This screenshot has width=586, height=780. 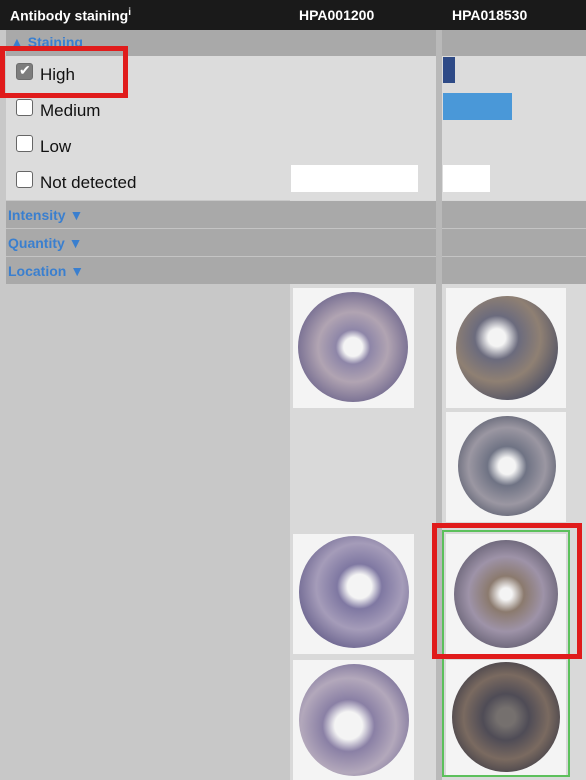 I want to click on intensity-link: Intensity ▼, so click(x=45, y=215).